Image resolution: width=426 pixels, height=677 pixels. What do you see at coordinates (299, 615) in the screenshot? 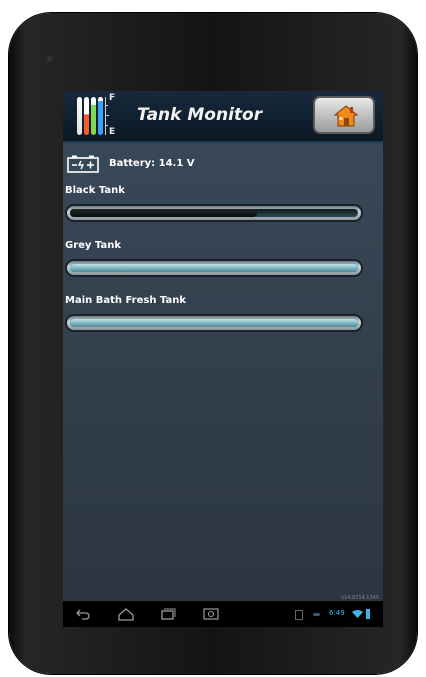
I see `sd-card-icon` at bounding box center [299, 615].